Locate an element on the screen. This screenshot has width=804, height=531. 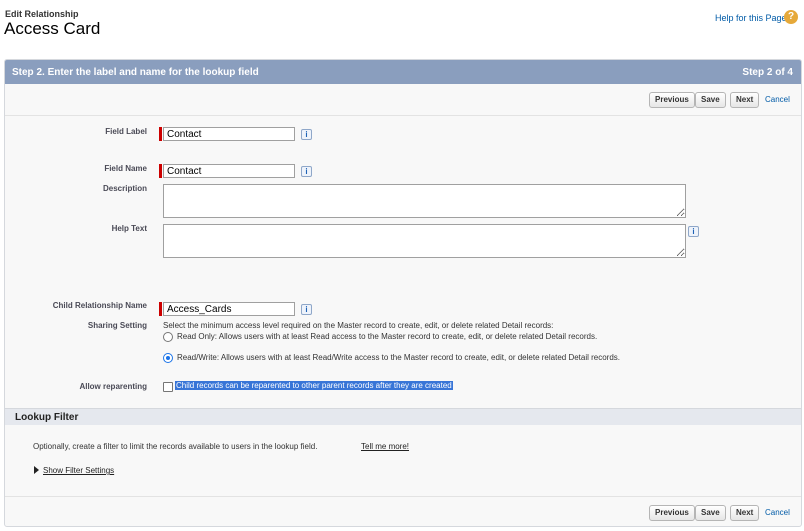
help-text-label: Help Text is located at coordinates (129, 228).